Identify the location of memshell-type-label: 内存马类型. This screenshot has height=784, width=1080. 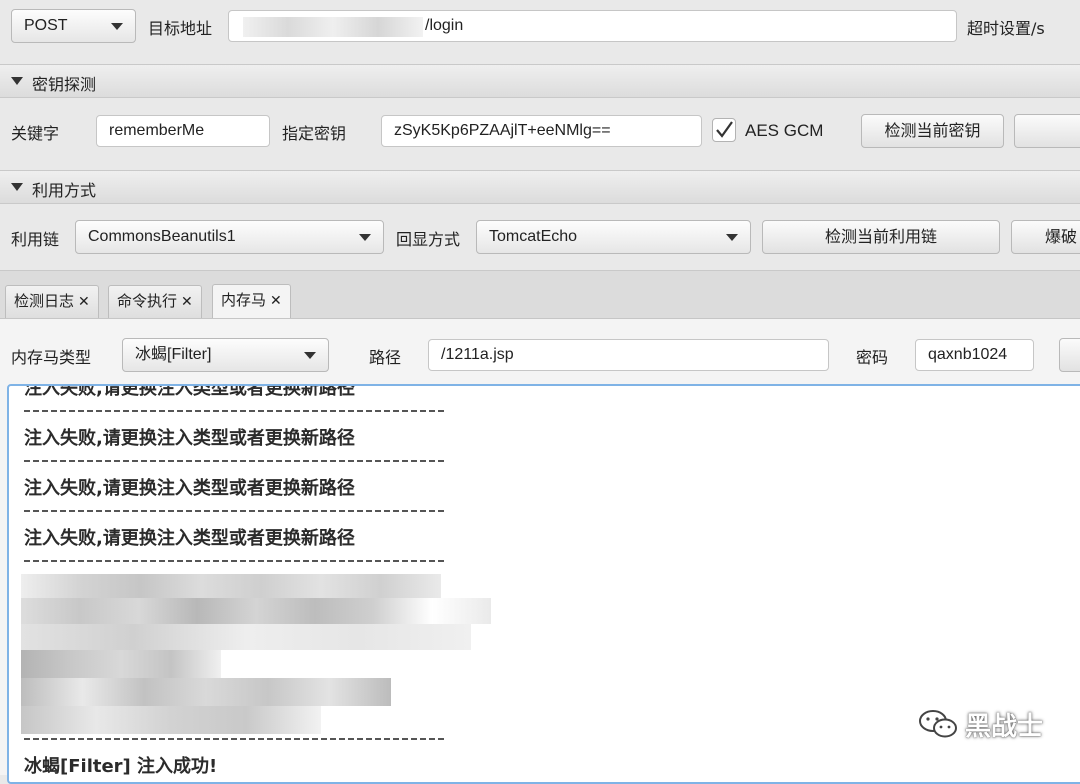
(51, 357).